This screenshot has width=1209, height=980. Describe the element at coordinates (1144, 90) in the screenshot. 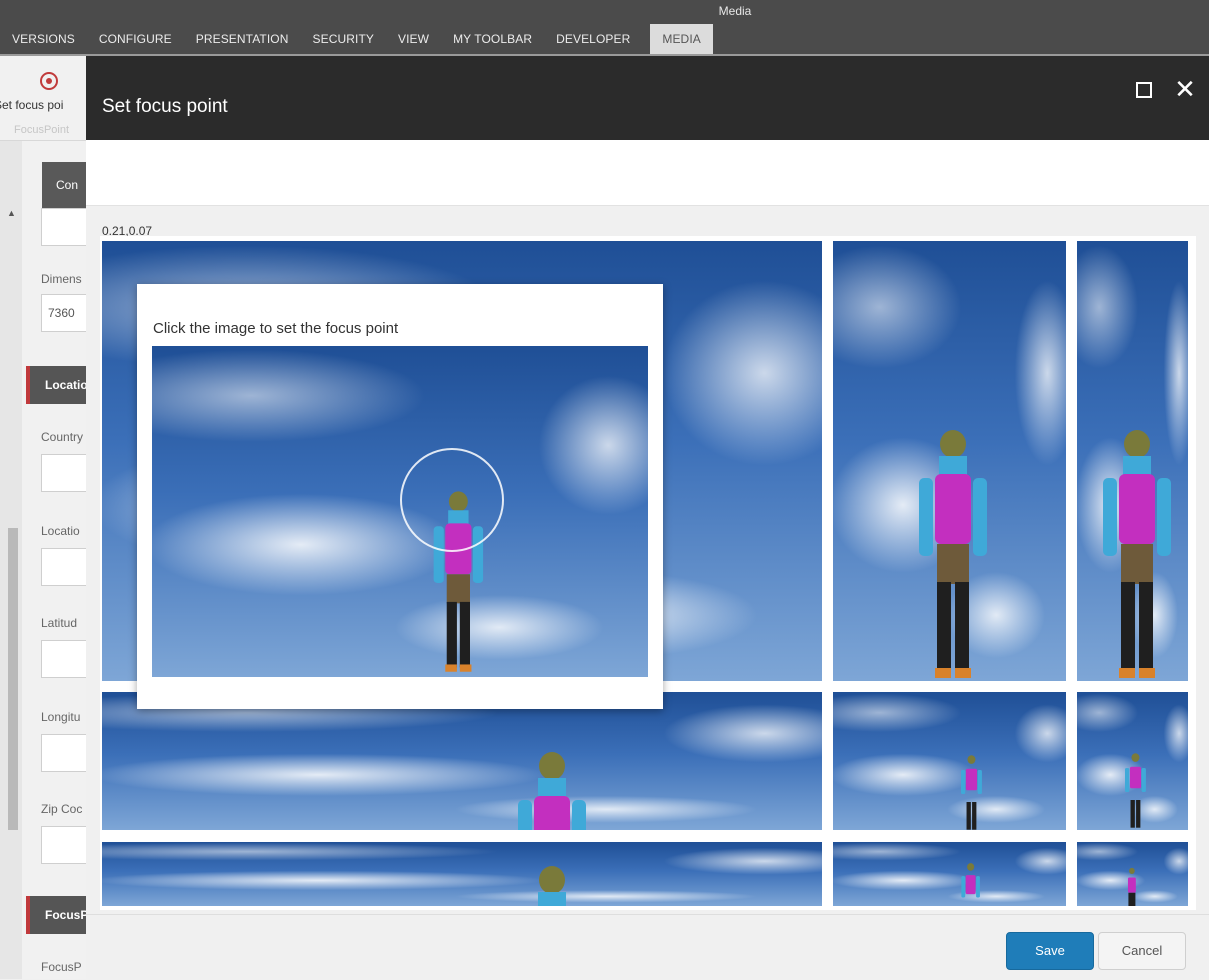

I see `maximize-icon` at that location.